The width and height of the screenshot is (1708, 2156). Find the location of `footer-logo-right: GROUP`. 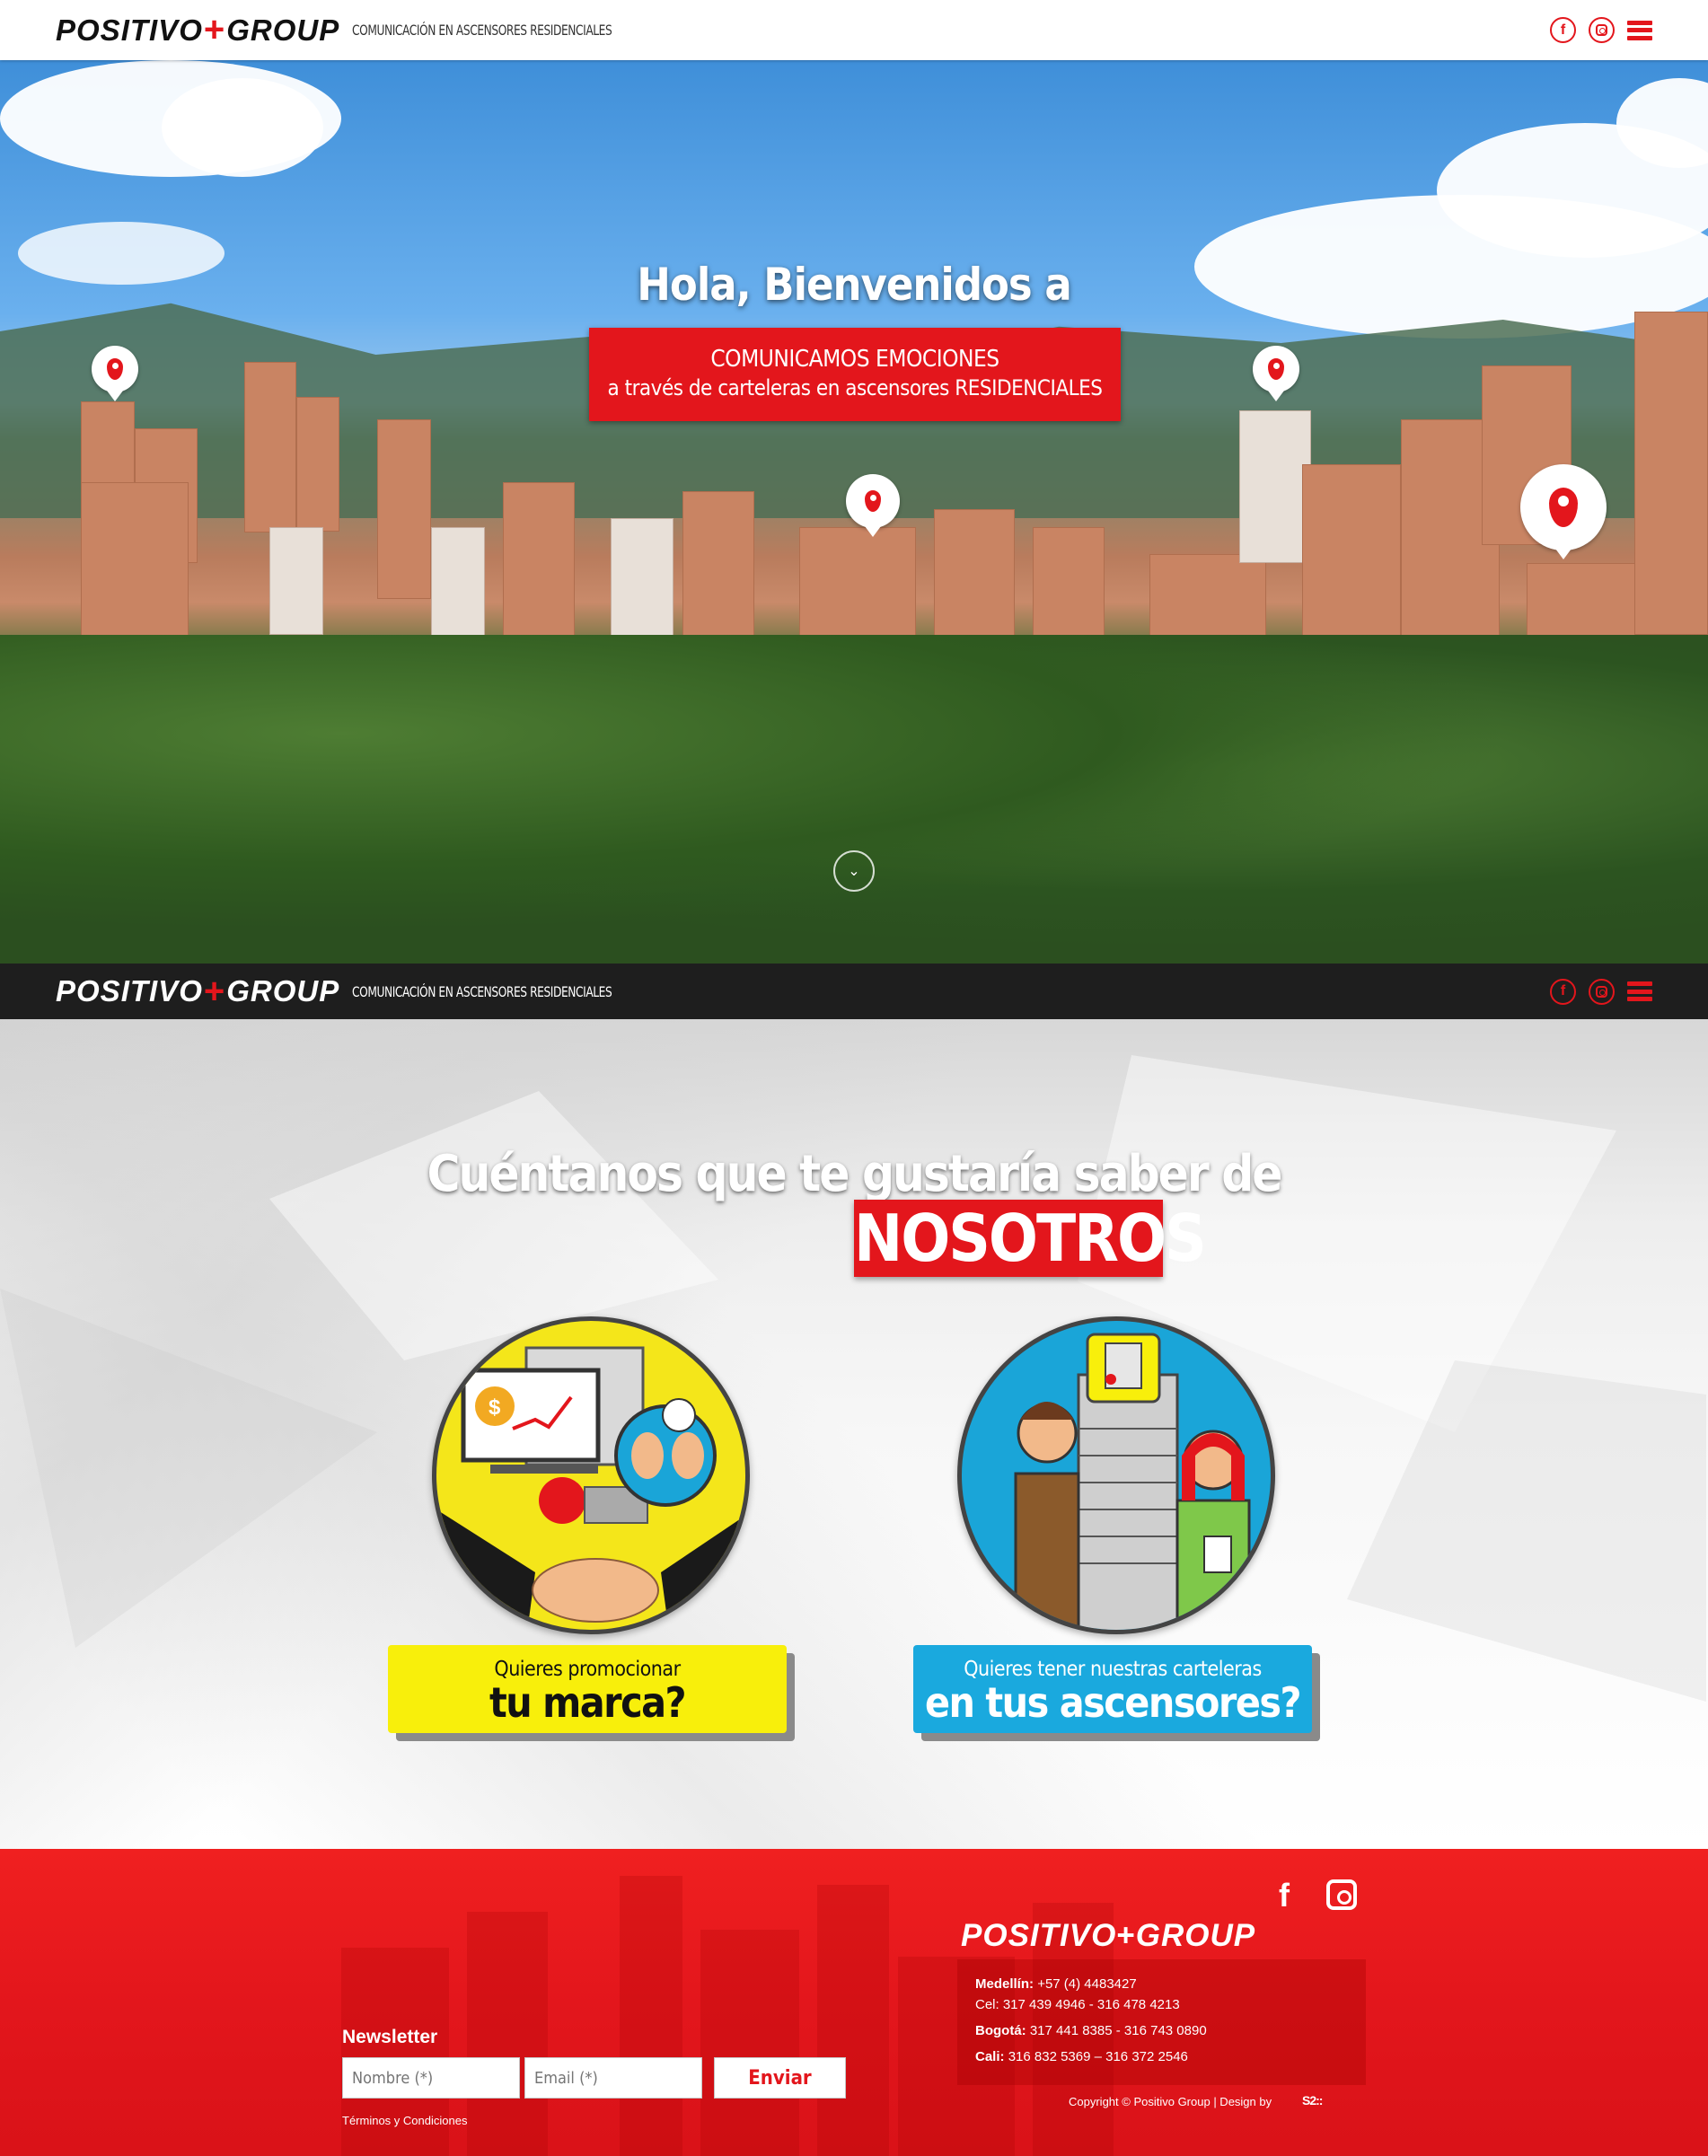

footer-logo-right: GROUP is located at coordinates (1195, 1935).